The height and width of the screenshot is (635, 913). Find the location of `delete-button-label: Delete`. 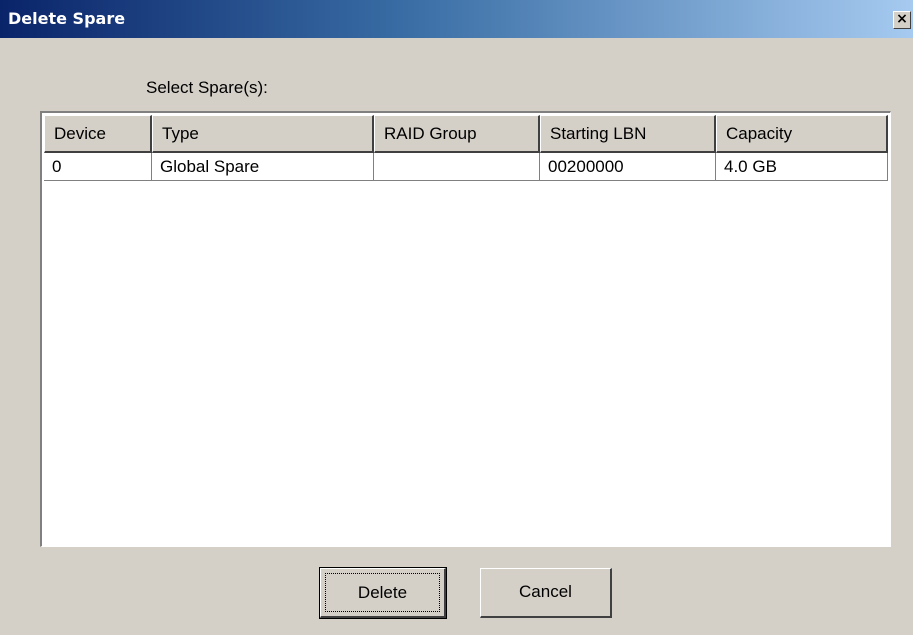

delete-button-label: Delete is located at coordinates (382, 592).